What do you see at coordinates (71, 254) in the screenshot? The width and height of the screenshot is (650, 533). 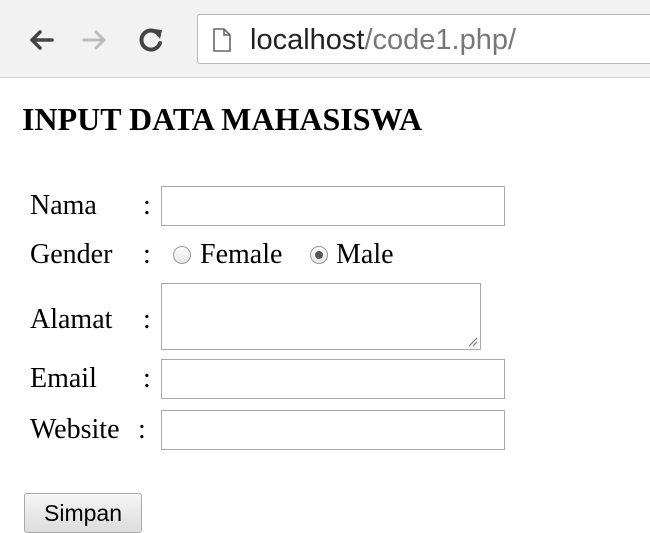 I see `gender-label: Gender` at bounding box center [71, 254].